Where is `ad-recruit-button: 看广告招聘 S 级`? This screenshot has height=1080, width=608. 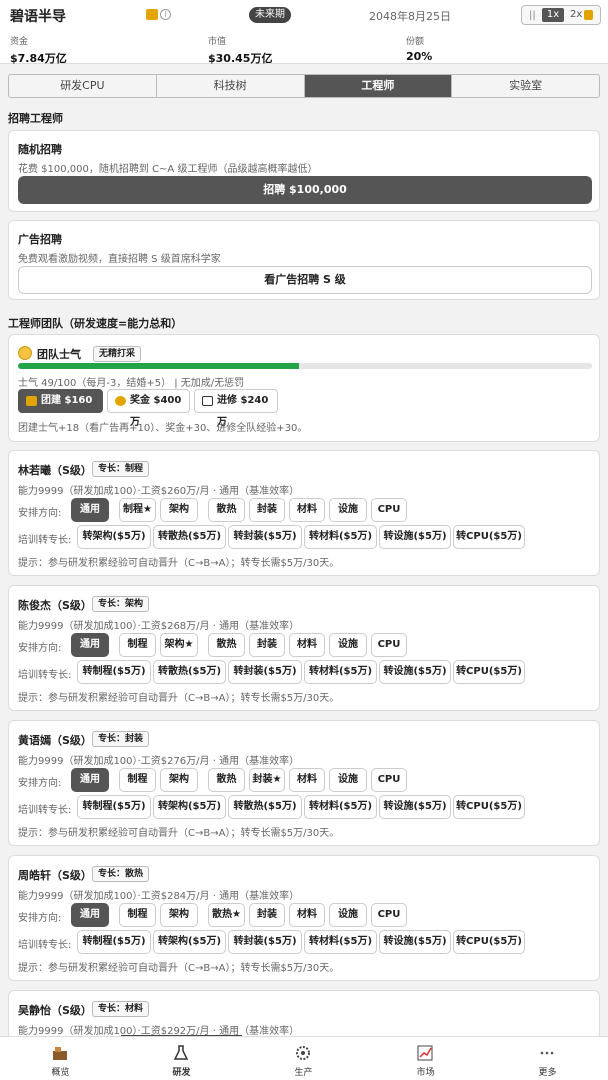 ad-recruit-button: 看广告招聘 S 级 is located at coordinates (305, 280).